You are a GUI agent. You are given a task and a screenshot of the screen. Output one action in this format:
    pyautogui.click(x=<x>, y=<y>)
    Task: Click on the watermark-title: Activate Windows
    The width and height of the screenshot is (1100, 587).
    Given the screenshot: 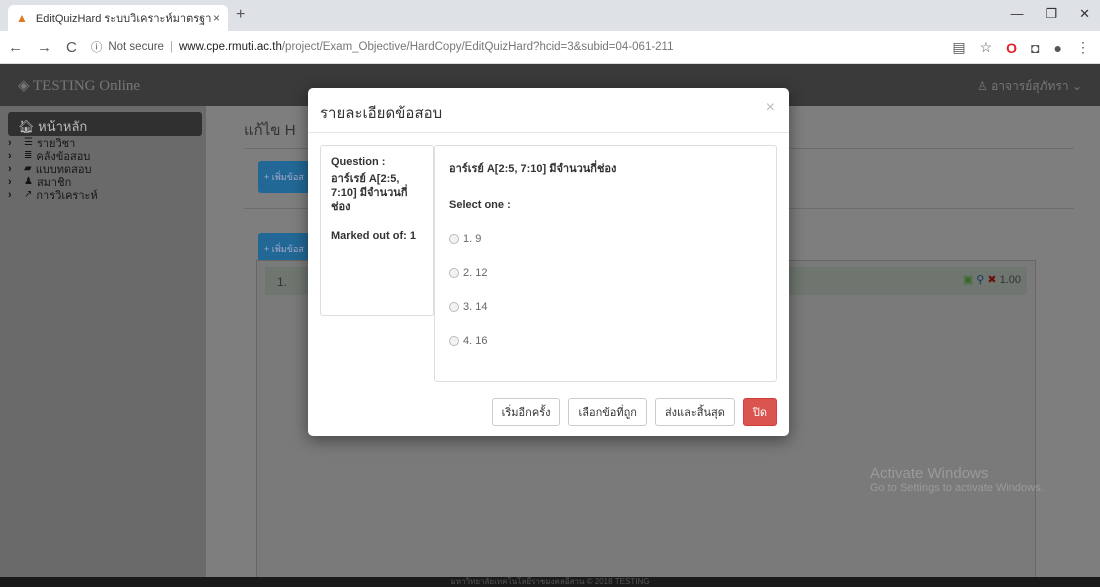 What is the action you would take?
    pyautogui.click(x=929, y=473)
    